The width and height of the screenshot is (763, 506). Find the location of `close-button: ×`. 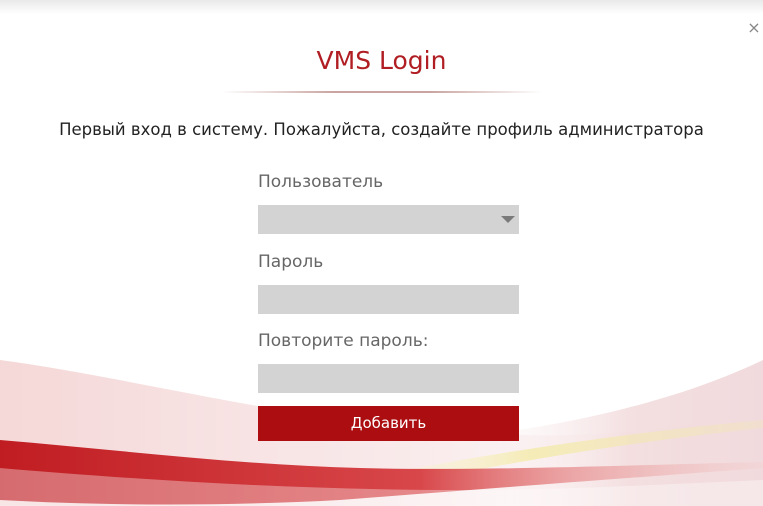

close-button: × is located at coordinates (754, 29).